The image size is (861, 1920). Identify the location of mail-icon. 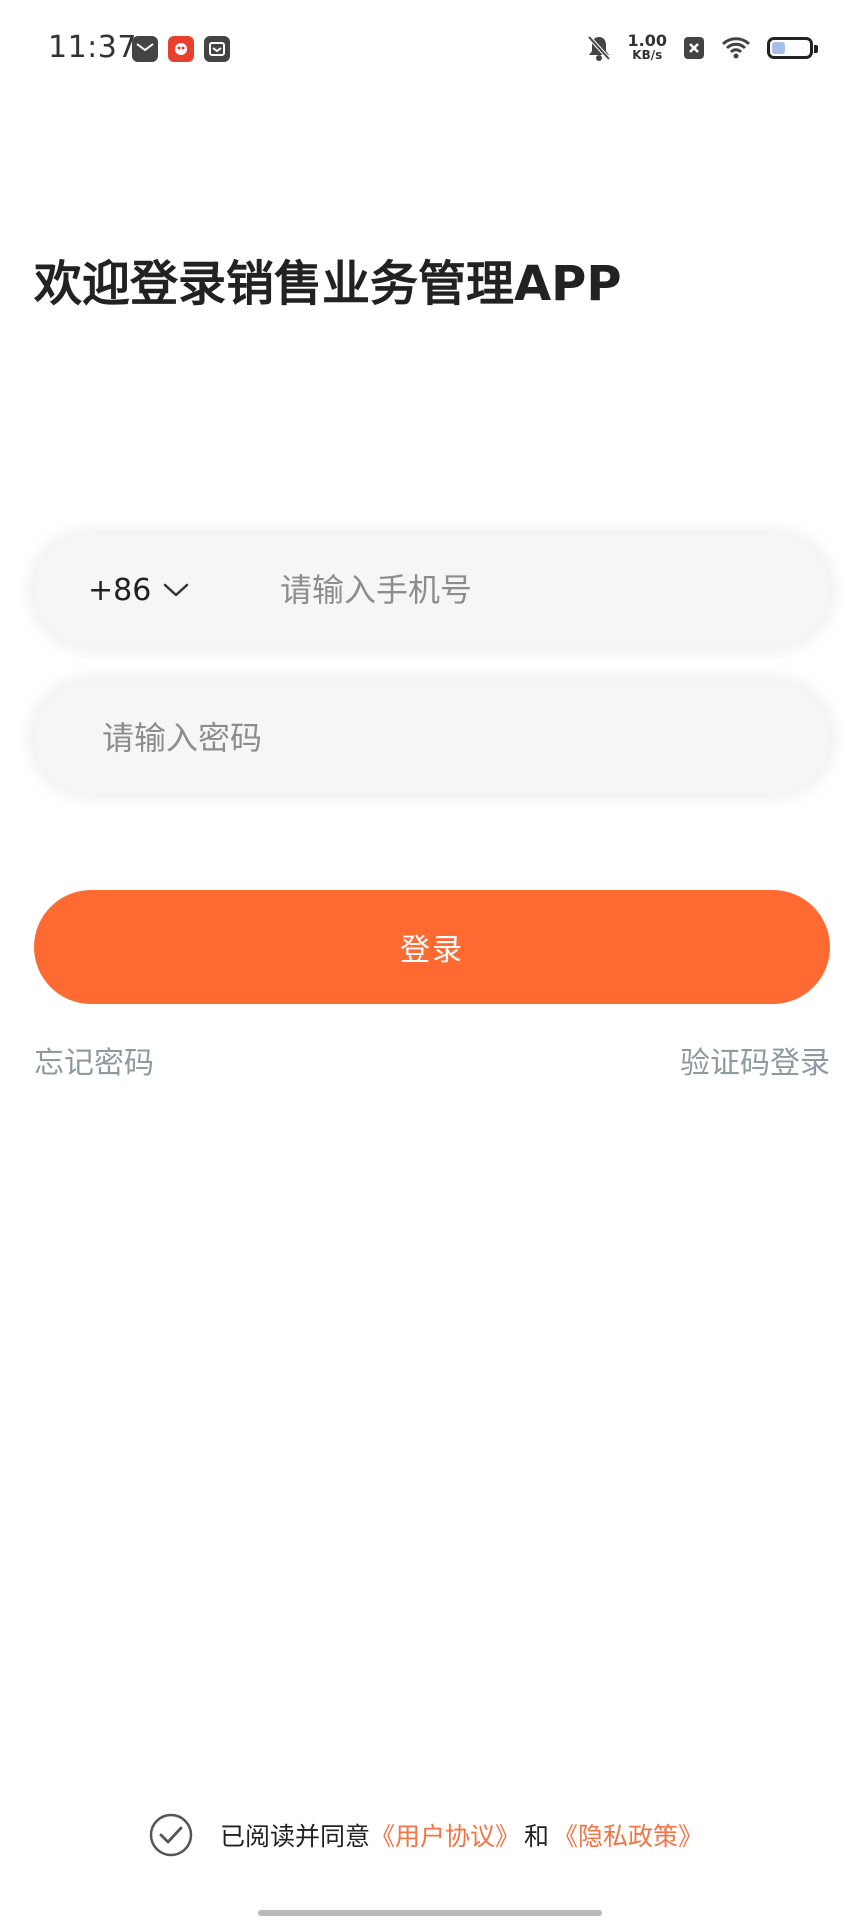
(145, 49).